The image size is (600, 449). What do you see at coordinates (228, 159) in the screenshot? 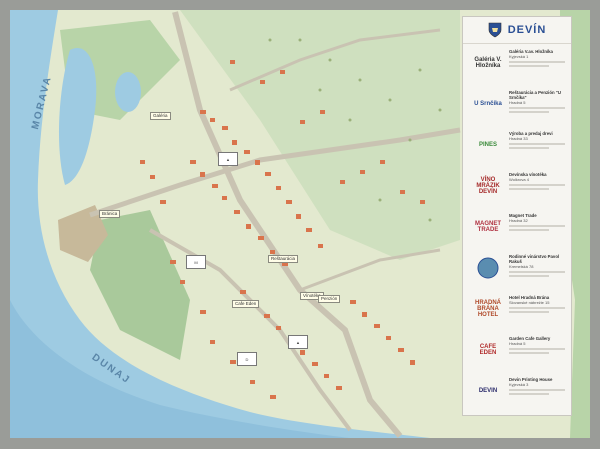
I see `map-logo-pines: ▲` at bounding box center [228, 159].